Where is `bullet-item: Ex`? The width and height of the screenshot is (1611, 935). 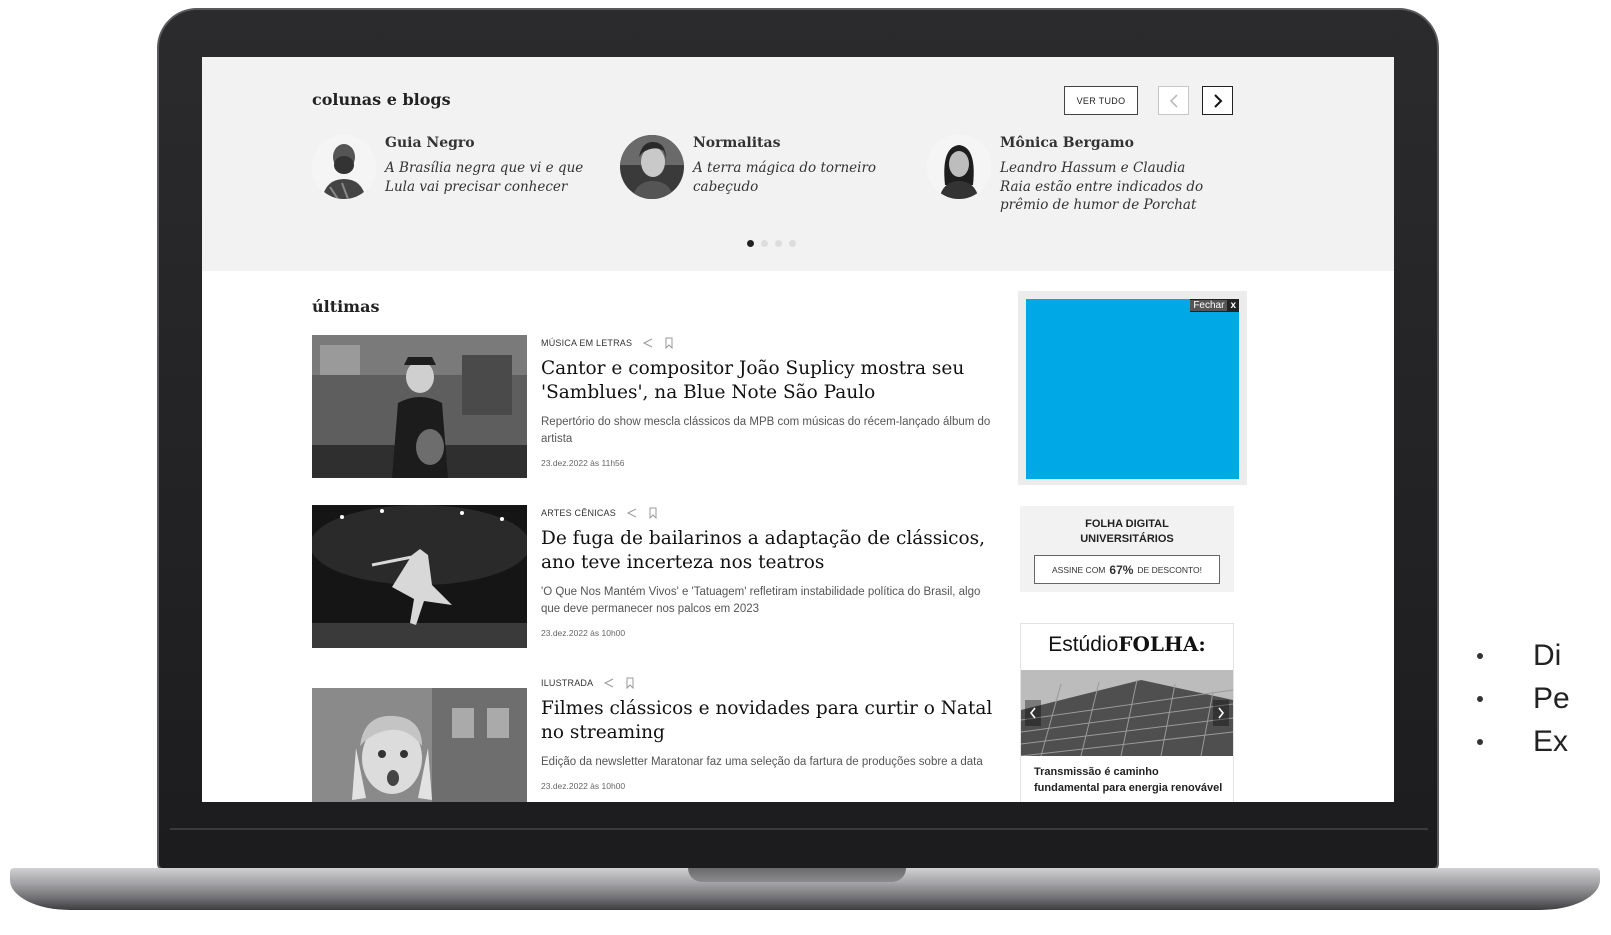 bullet-item: Ex is located at coordinates (1538, 741).